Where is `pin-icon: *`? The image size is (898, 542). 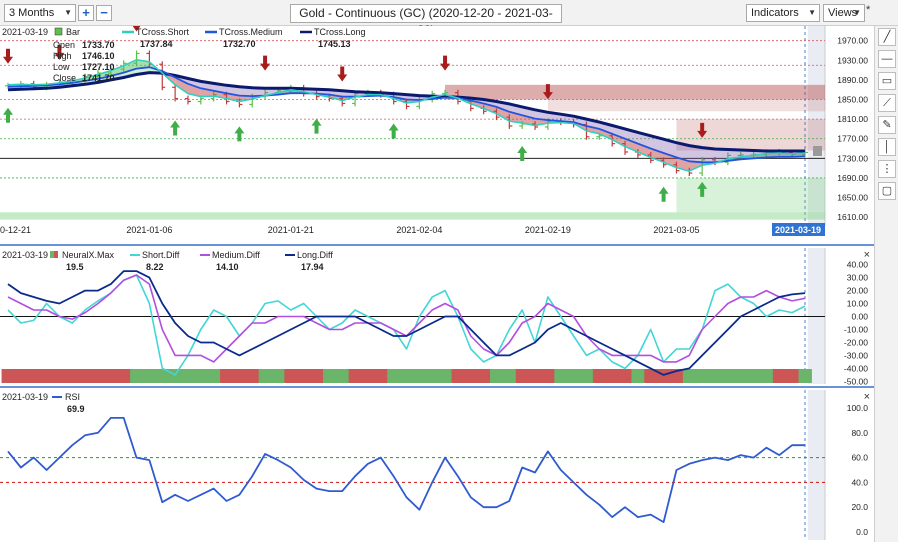
pin-icon: * is located at coordinates (868, 10).